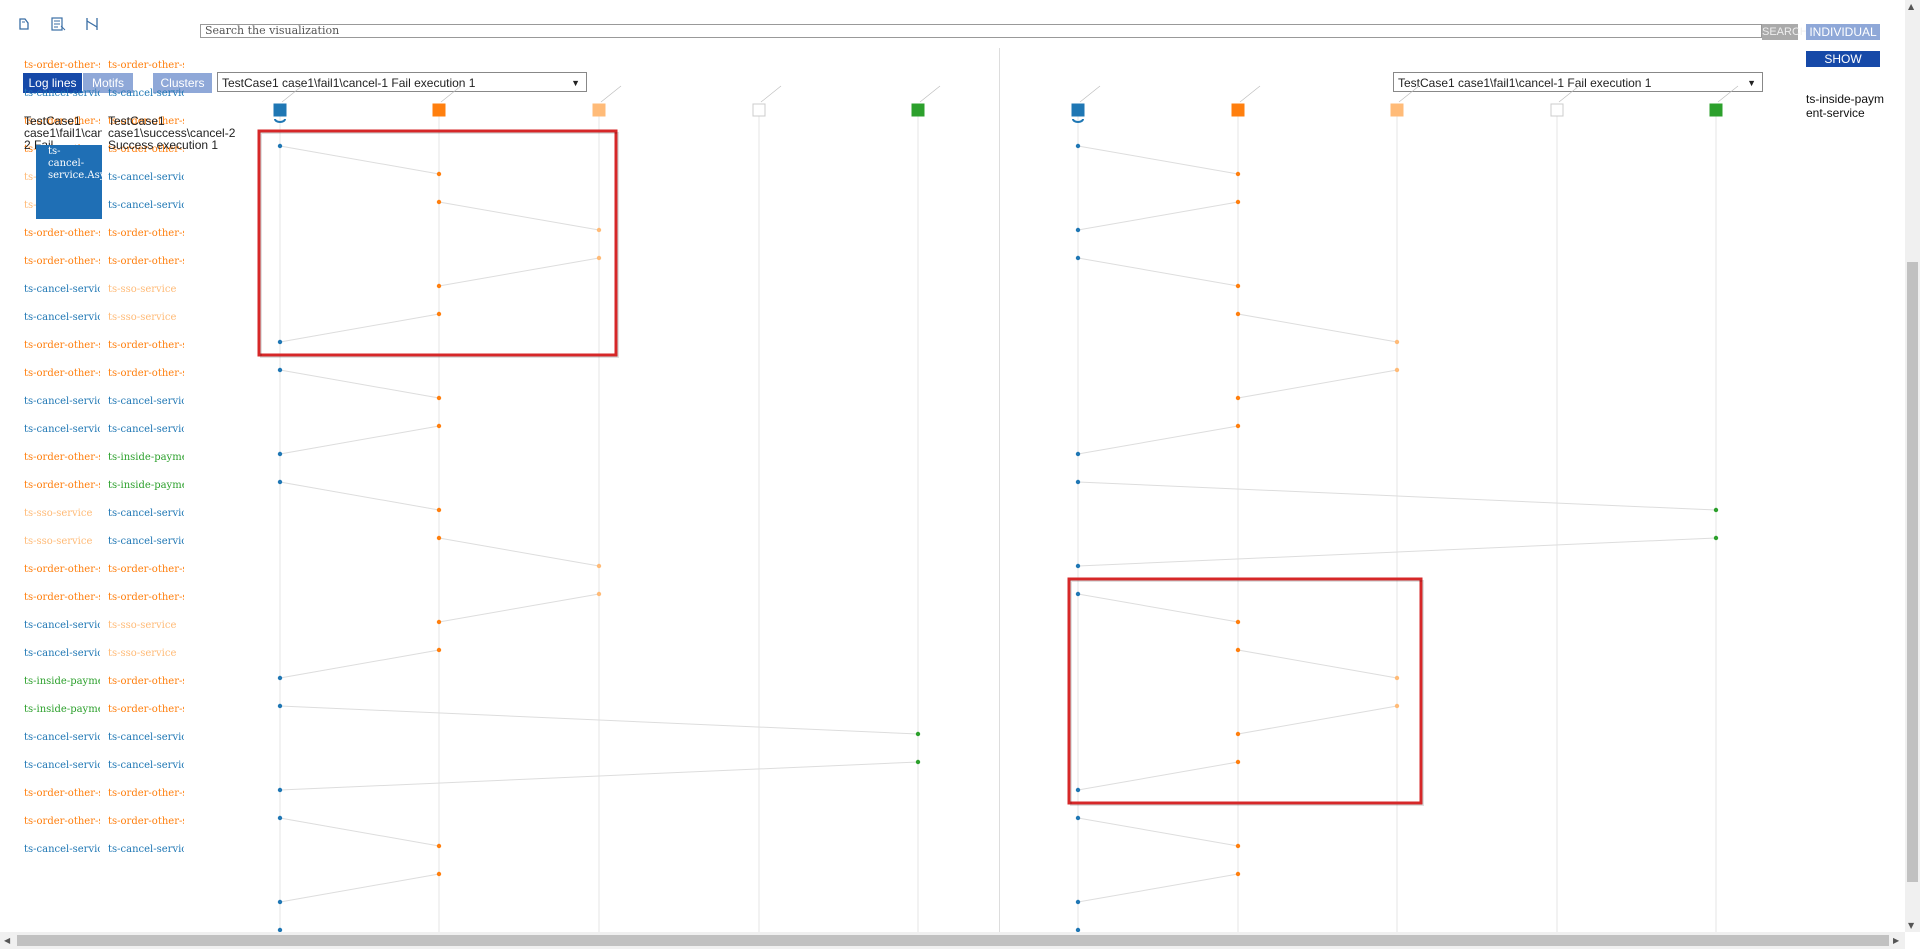 This screenshot has width=1920, height=949. Describe the element at coordinates (7, 940) in the screenshot. I see `scroll-left-icon: ◀` at that location.